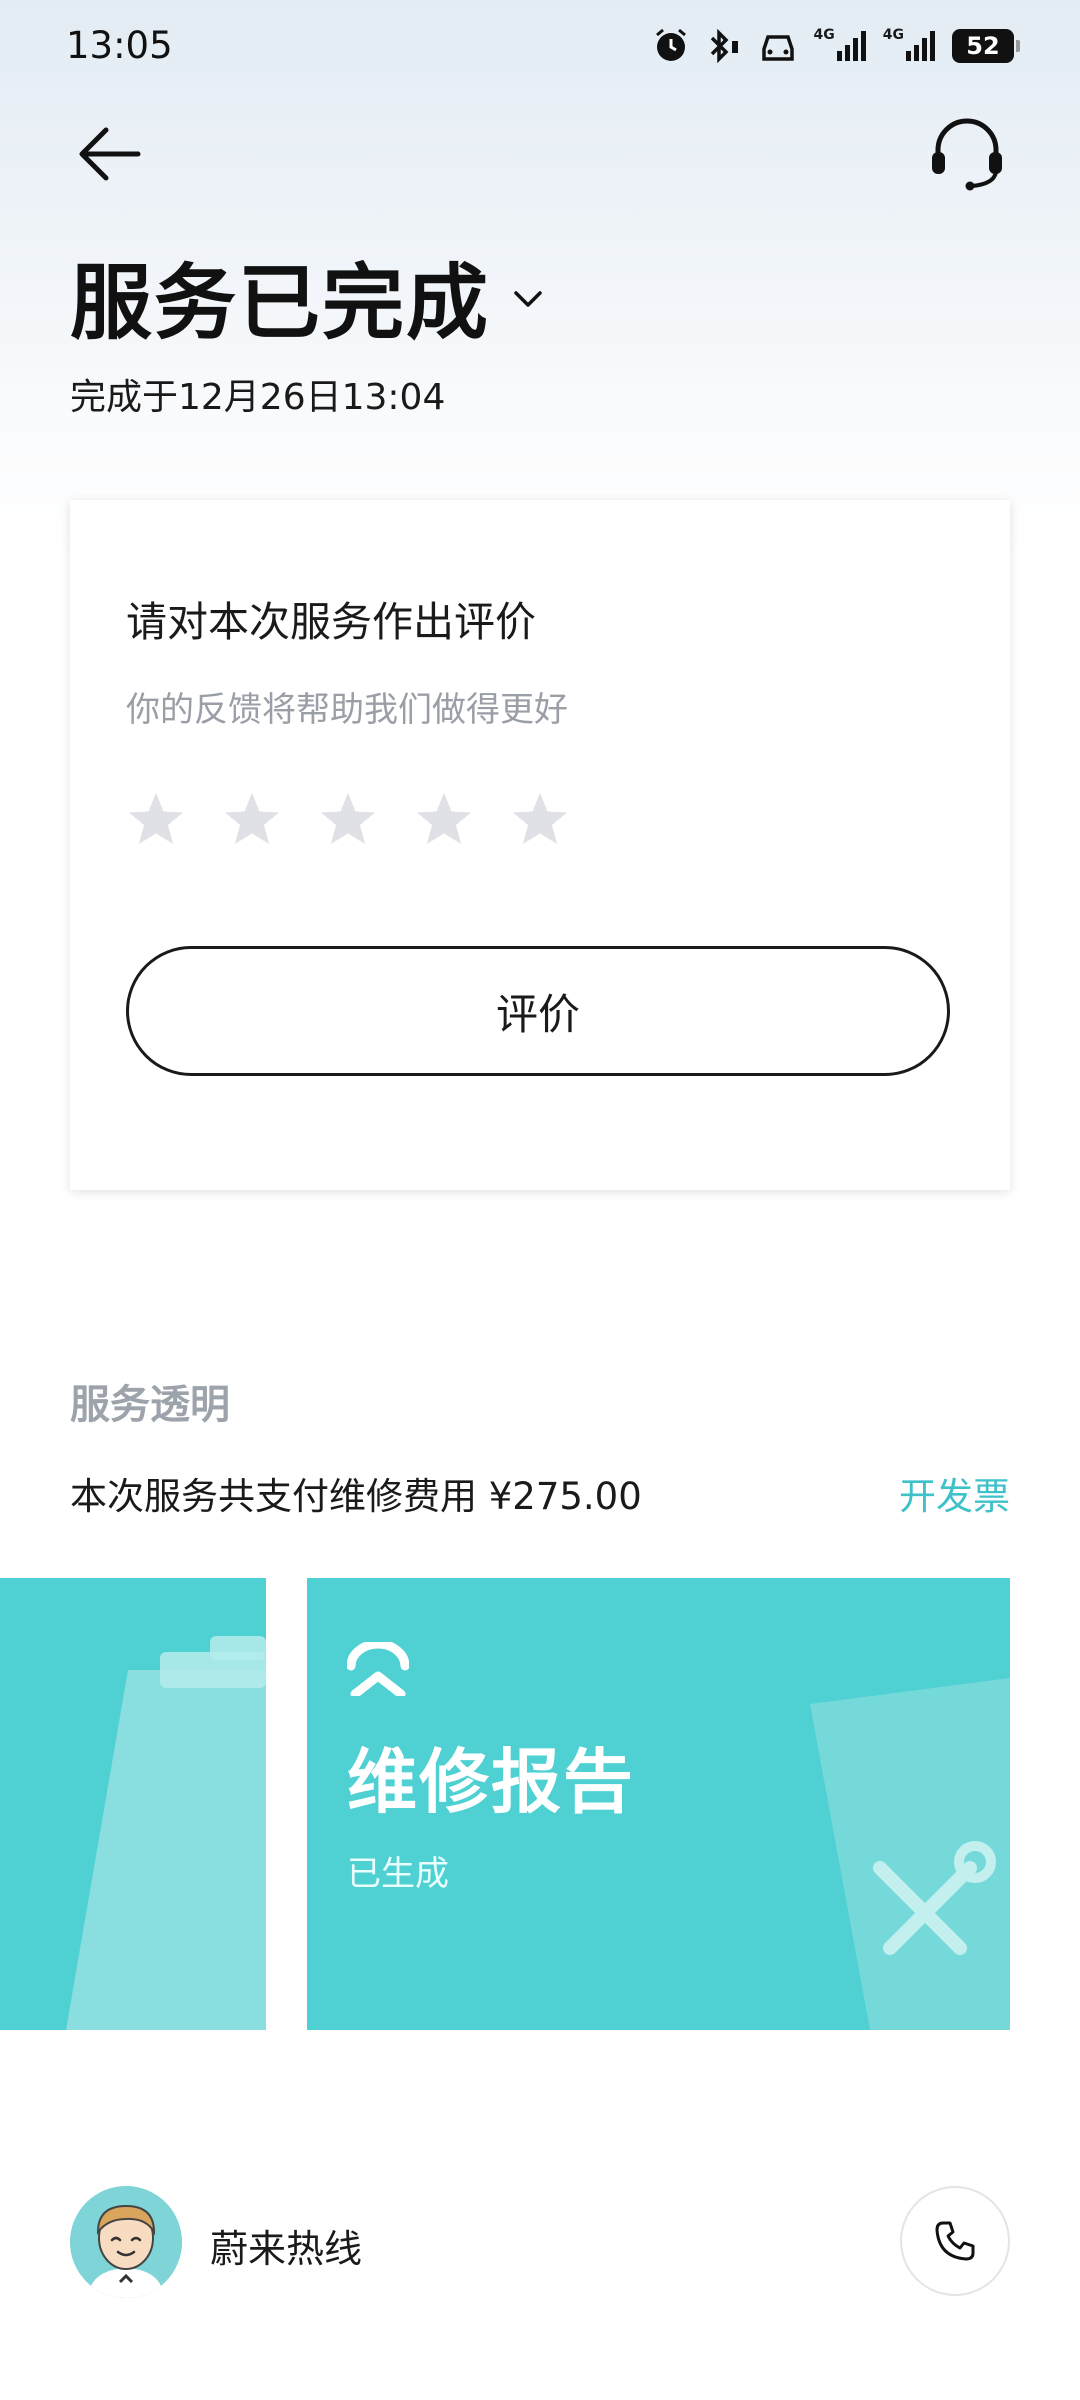 This screenshot has width=1080, height=2400. Describe the element at coordinates (119, 45) in the screenshot. I see `status-time: 13:05` at that location.